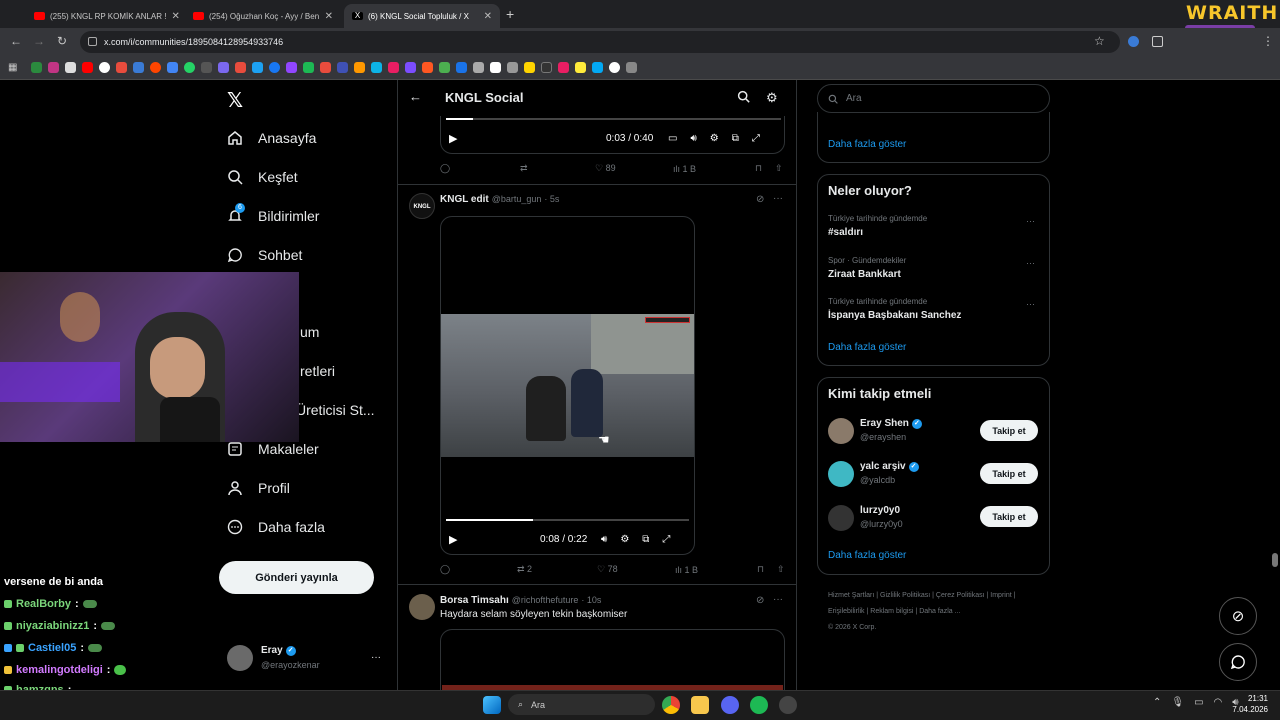 The height and width of the screenshot is (720, 1280). I want to click on follow-name: lurzy0y0, so click(880, 510).